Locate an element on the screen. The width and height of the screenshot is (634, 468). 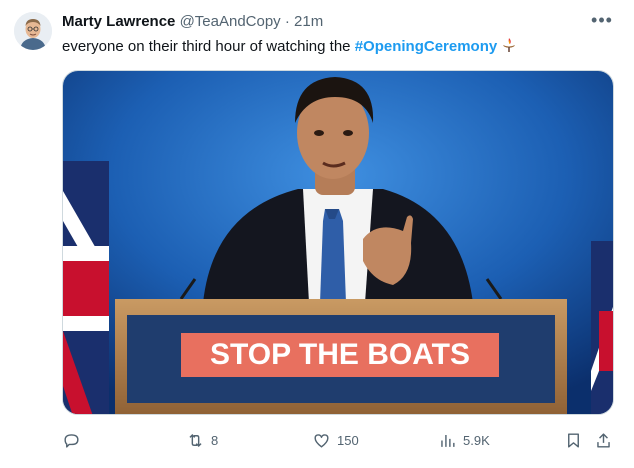
tweet-timestamp: 21m is located at coordinates (308, 21).